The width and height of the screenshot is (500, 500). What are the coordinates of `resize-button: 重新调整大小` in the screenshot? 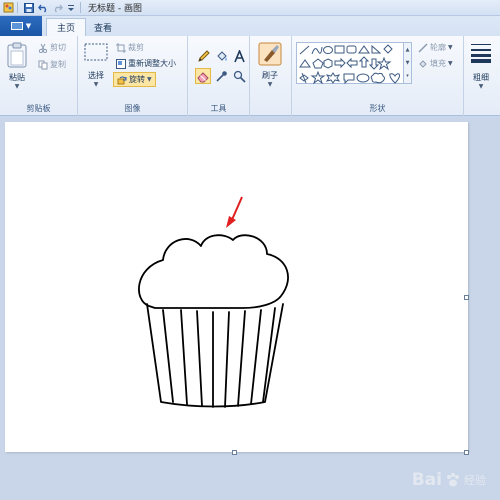 It's located at (146, 63).